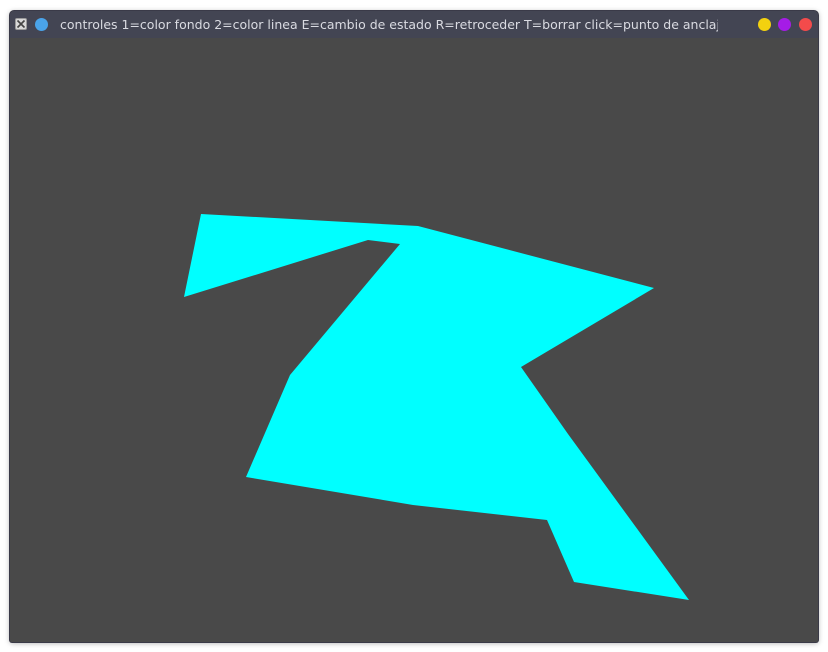  I want to click on close-button, so click(805, 24).